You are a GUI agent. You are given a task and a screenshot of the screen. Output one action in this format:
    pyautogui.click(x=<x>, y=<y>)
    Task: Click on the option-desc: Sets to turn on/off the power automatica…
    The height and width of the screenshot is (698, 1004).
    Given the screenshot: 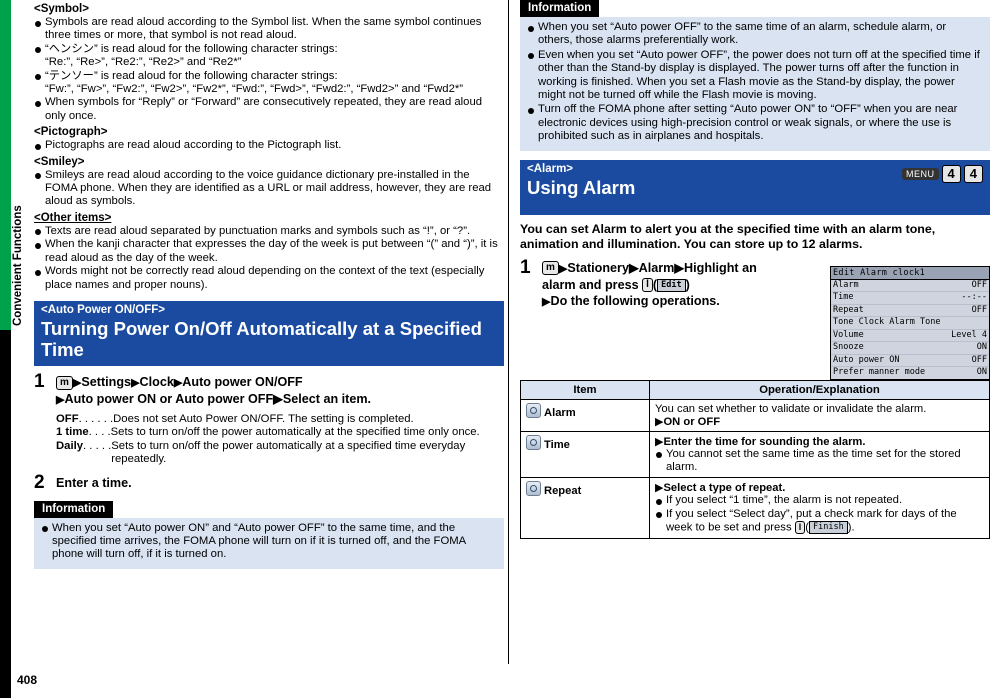 What is the action you would take?
    pyautogui.click(x=288, y=452)
    